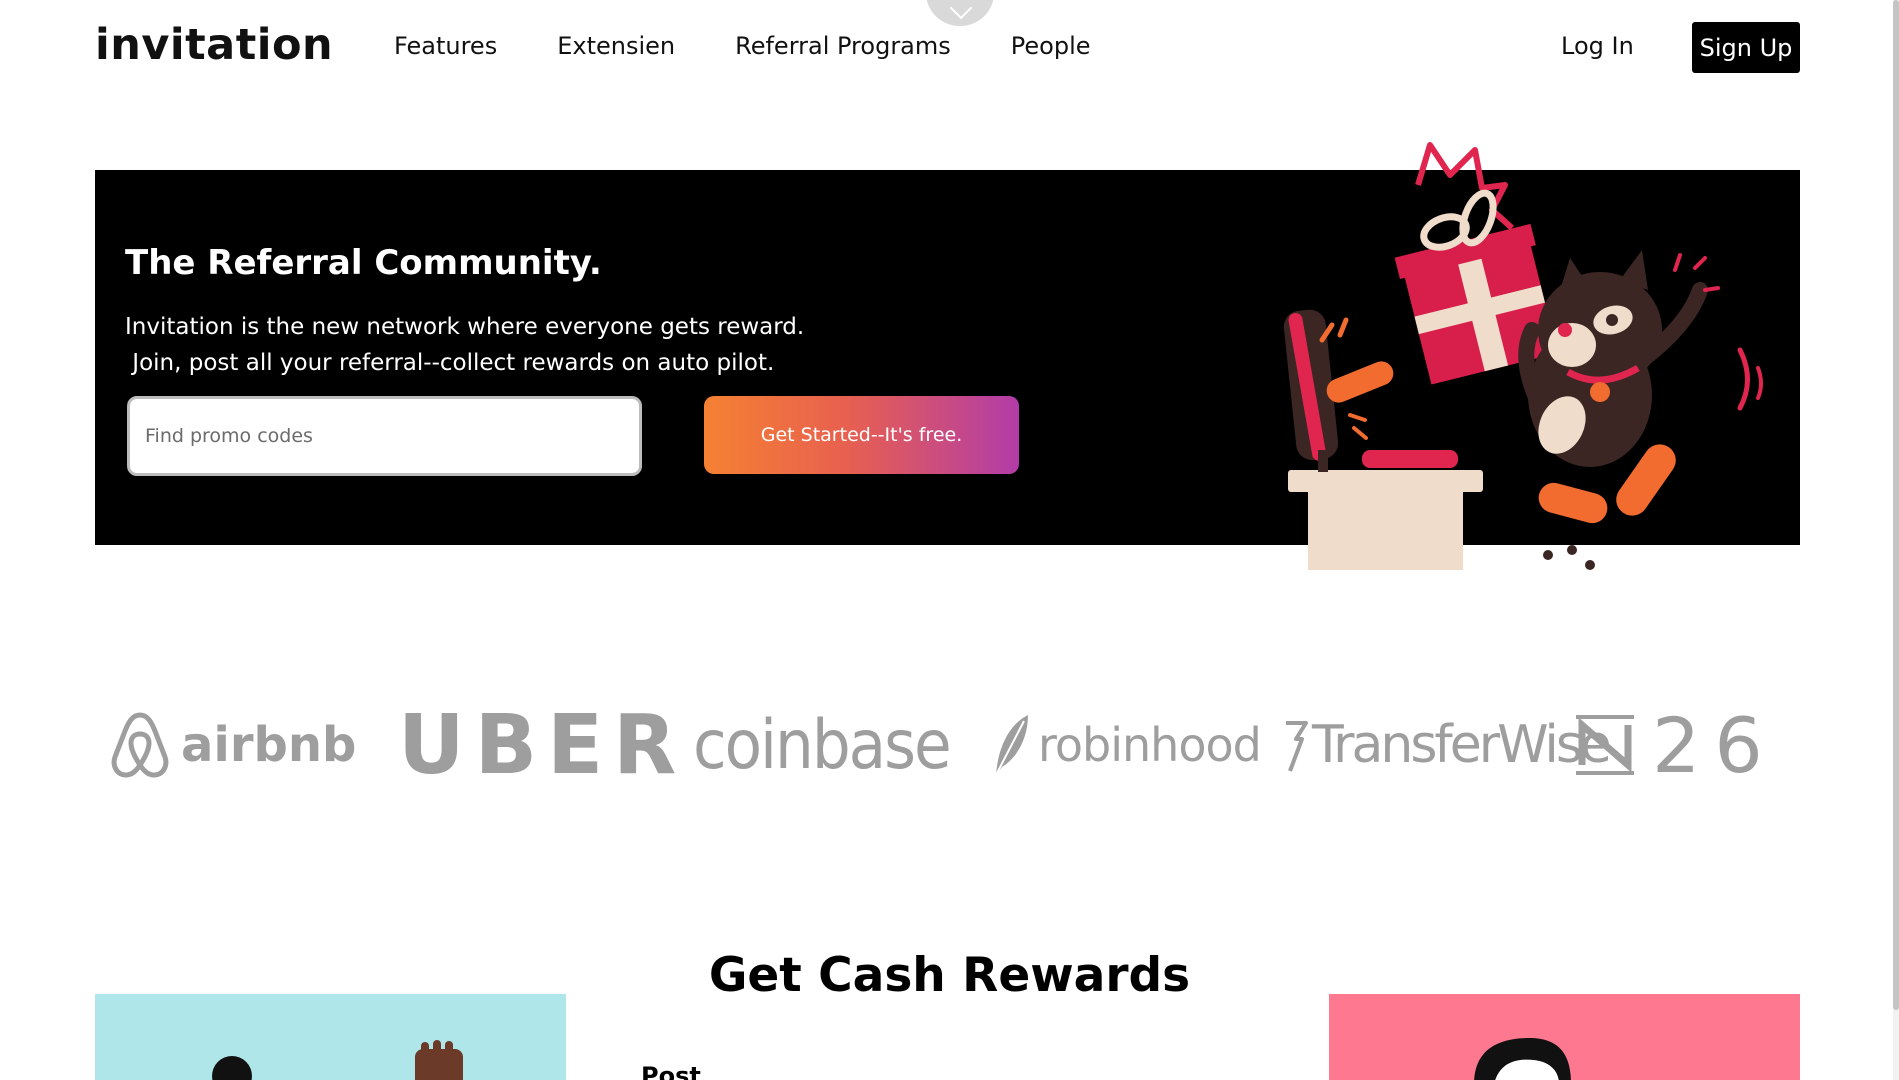 The height and width of the screenshot is (1080, 1899). I want to click on transferwise-flag-icon, so click(1297, 746).